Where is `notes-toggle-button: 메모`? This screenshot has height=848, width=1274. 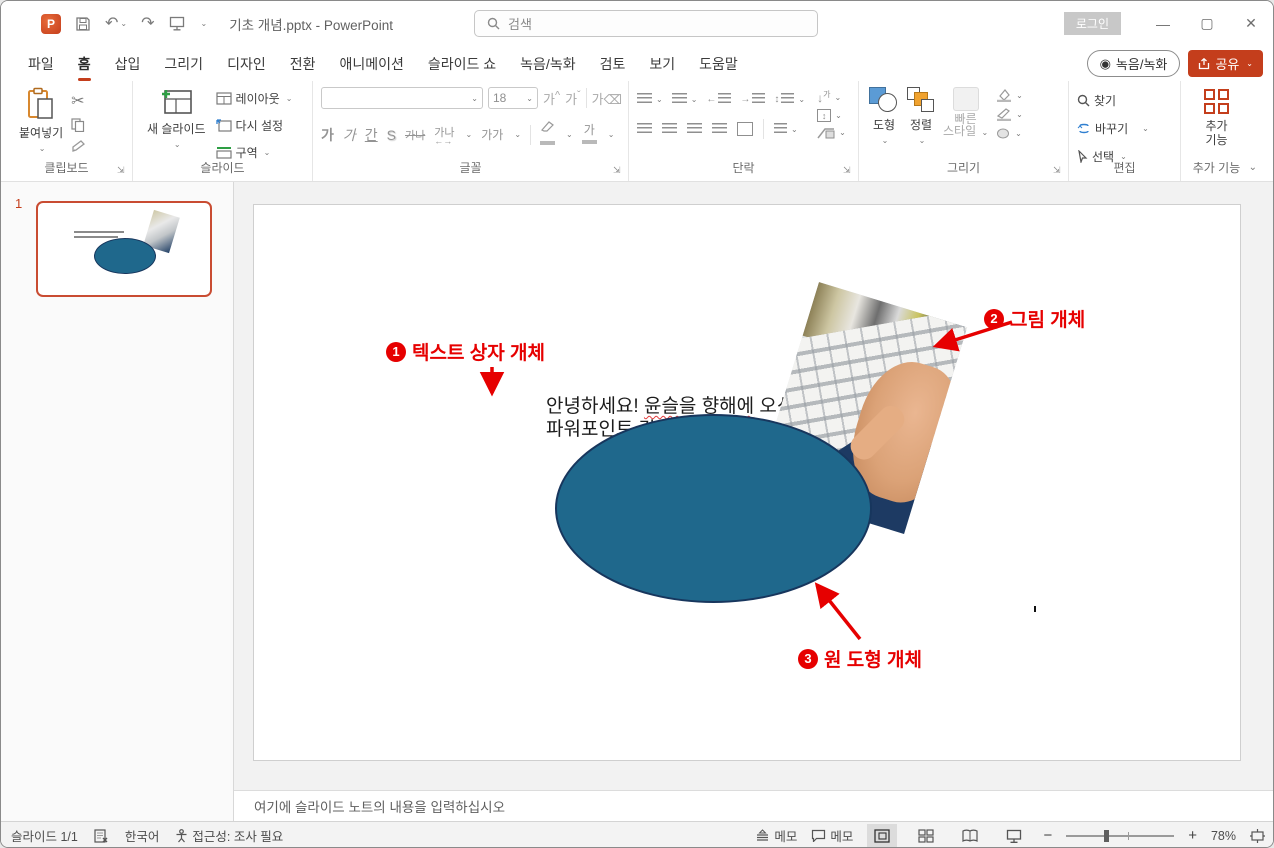 notes-toggle-button: 메모 is located at coordinates (776, 835).